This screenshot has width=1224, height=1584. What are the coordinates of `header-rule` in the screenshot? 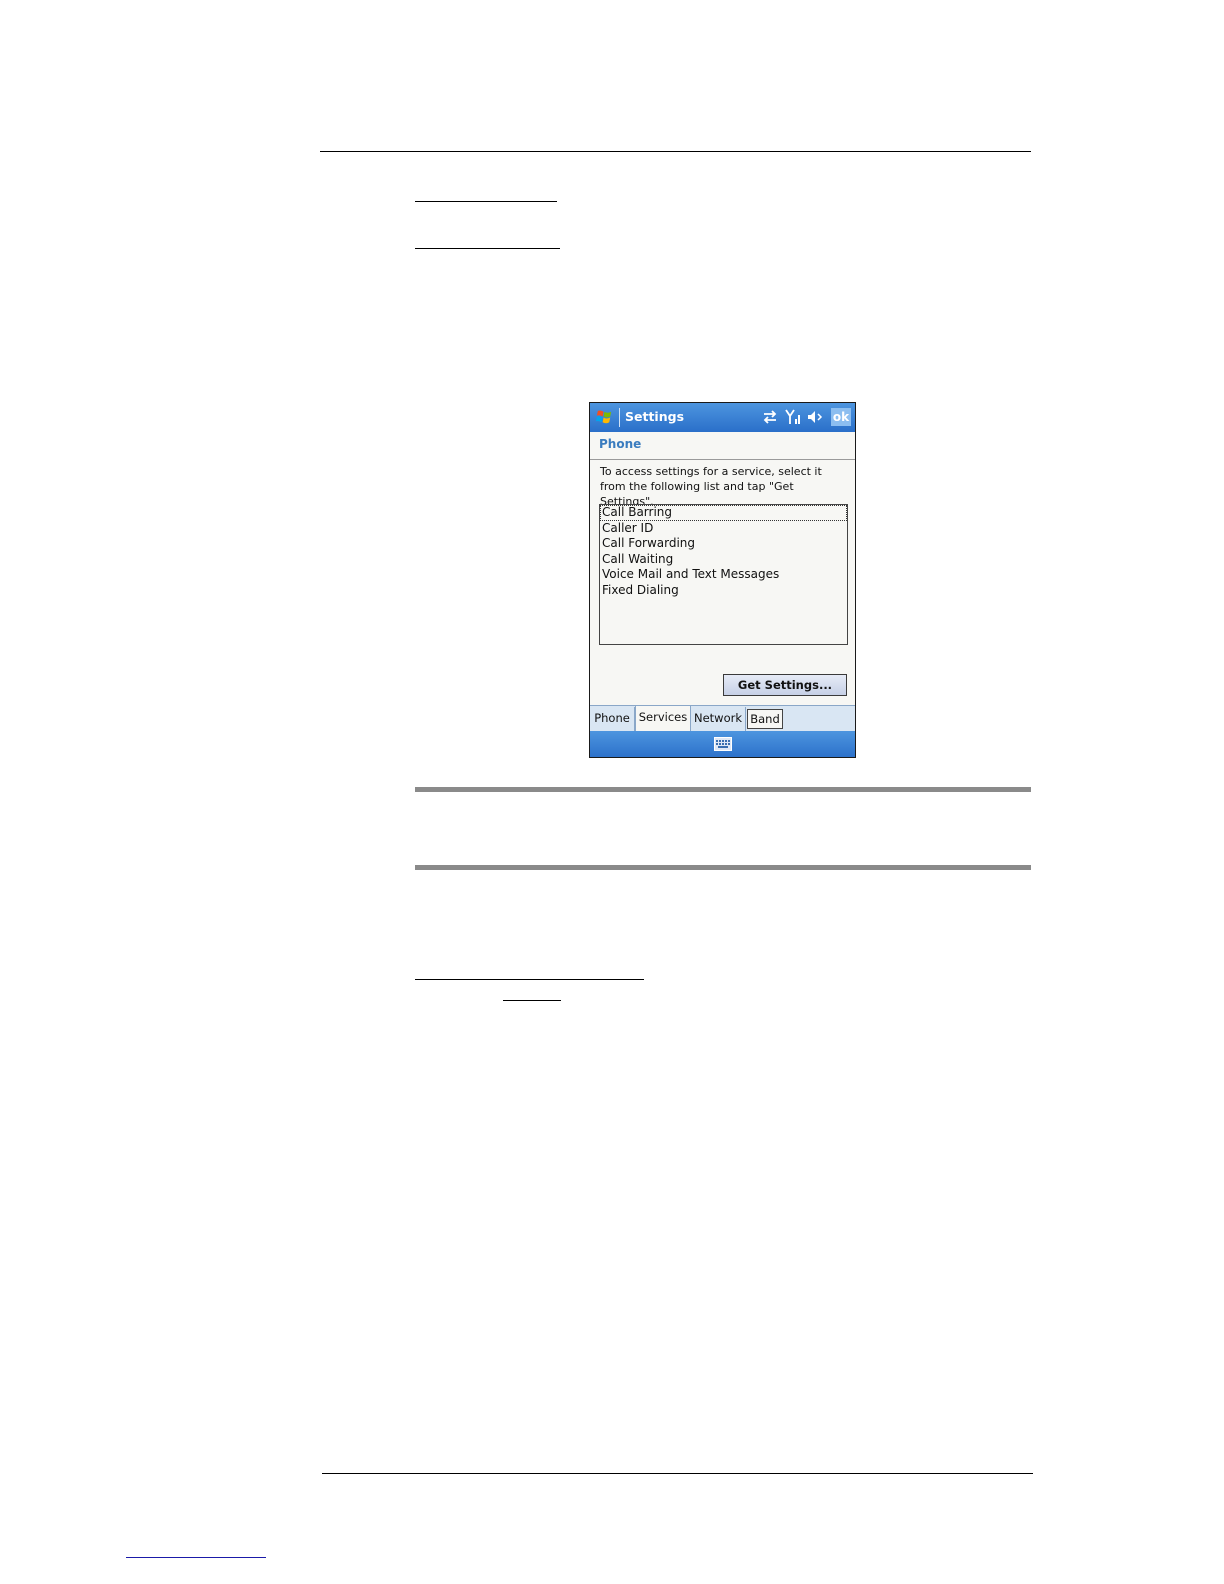 It's located at (675, 151).